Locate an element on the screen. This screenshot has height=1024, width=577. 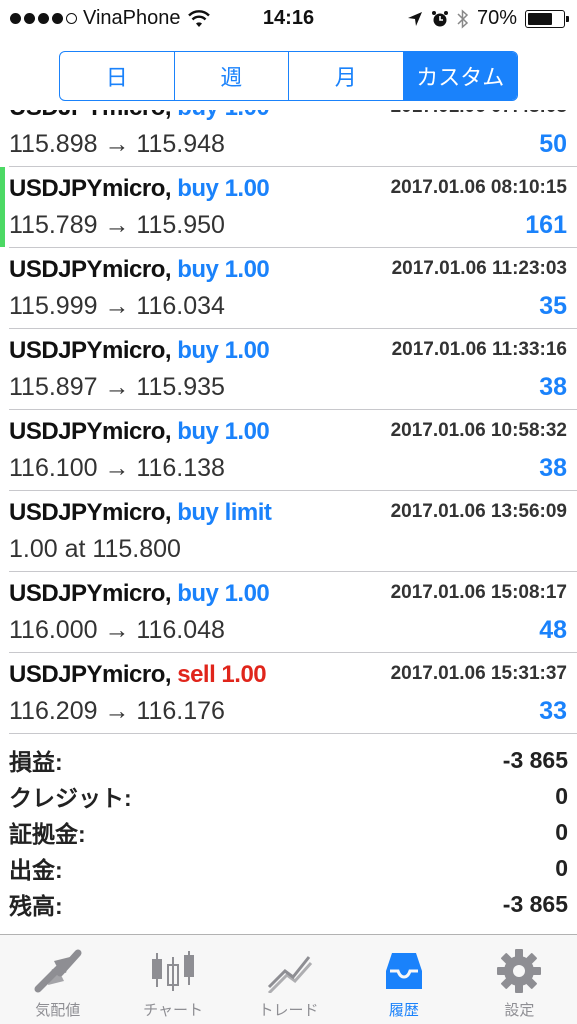
period-segmented-control: 日 週 月 カスタム is located at coordinates (288, 76).